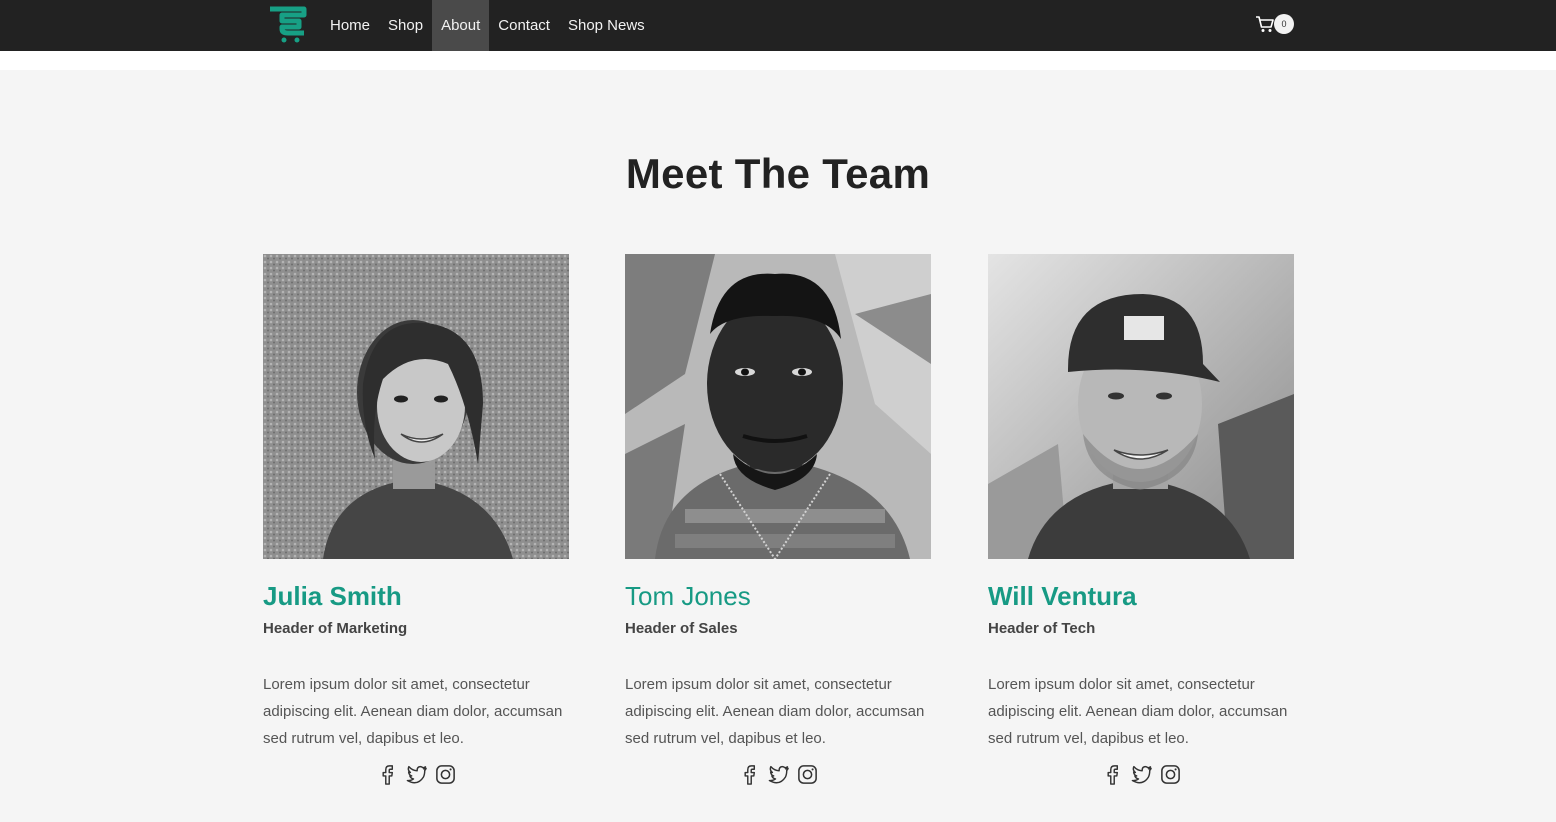 The height and width of the screenshot is (822, 1556). I want to click on member-role: Header of Tech, so click(1042, 628).